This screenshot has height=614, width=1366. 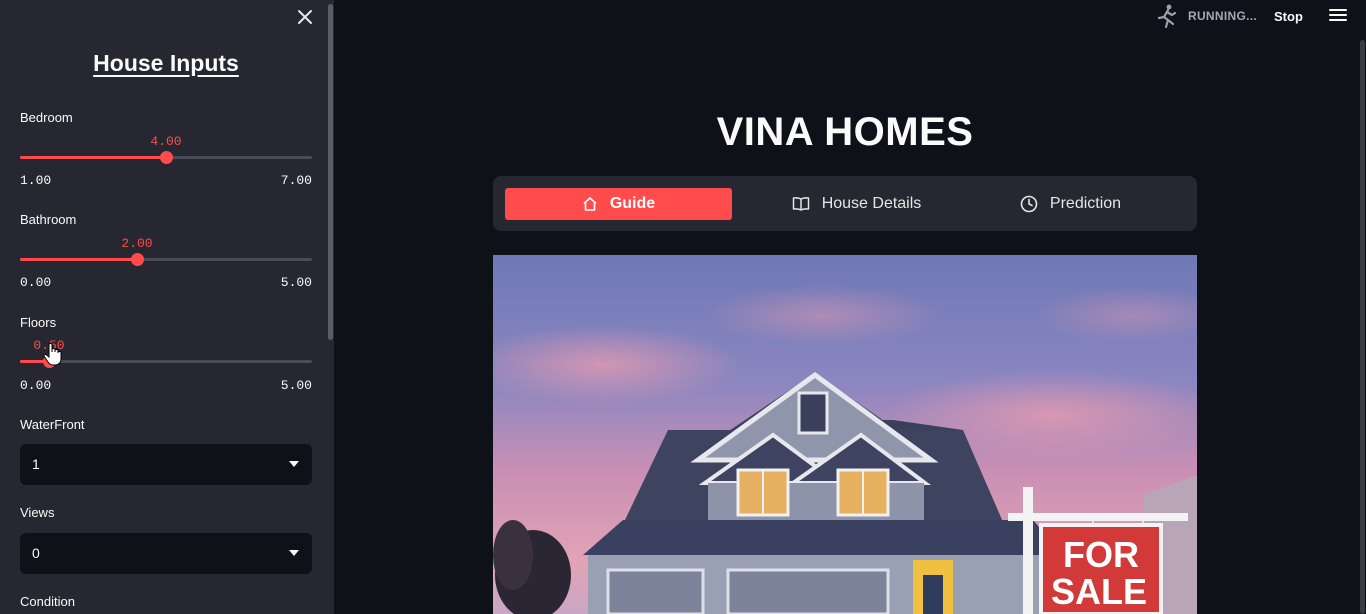 What do you see at coordinates (166, 63) in the screenshot?
I see `sidebar-title: House Inputs` at bounding box center [166, 63].